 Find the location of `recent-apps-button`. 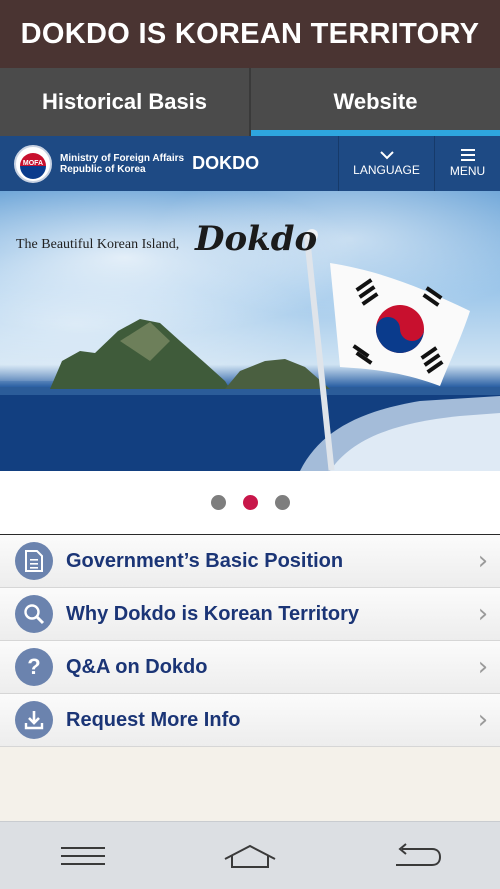

recent-apps-button is located at coordinates (83, 856).